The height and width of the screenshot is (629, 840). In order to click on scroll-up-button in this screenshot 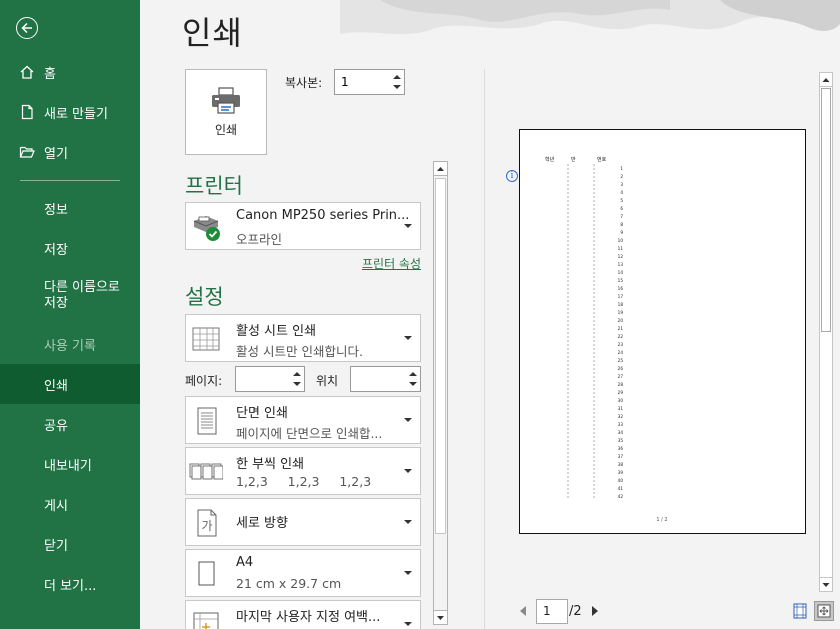, I will do `click(440, 169)`.